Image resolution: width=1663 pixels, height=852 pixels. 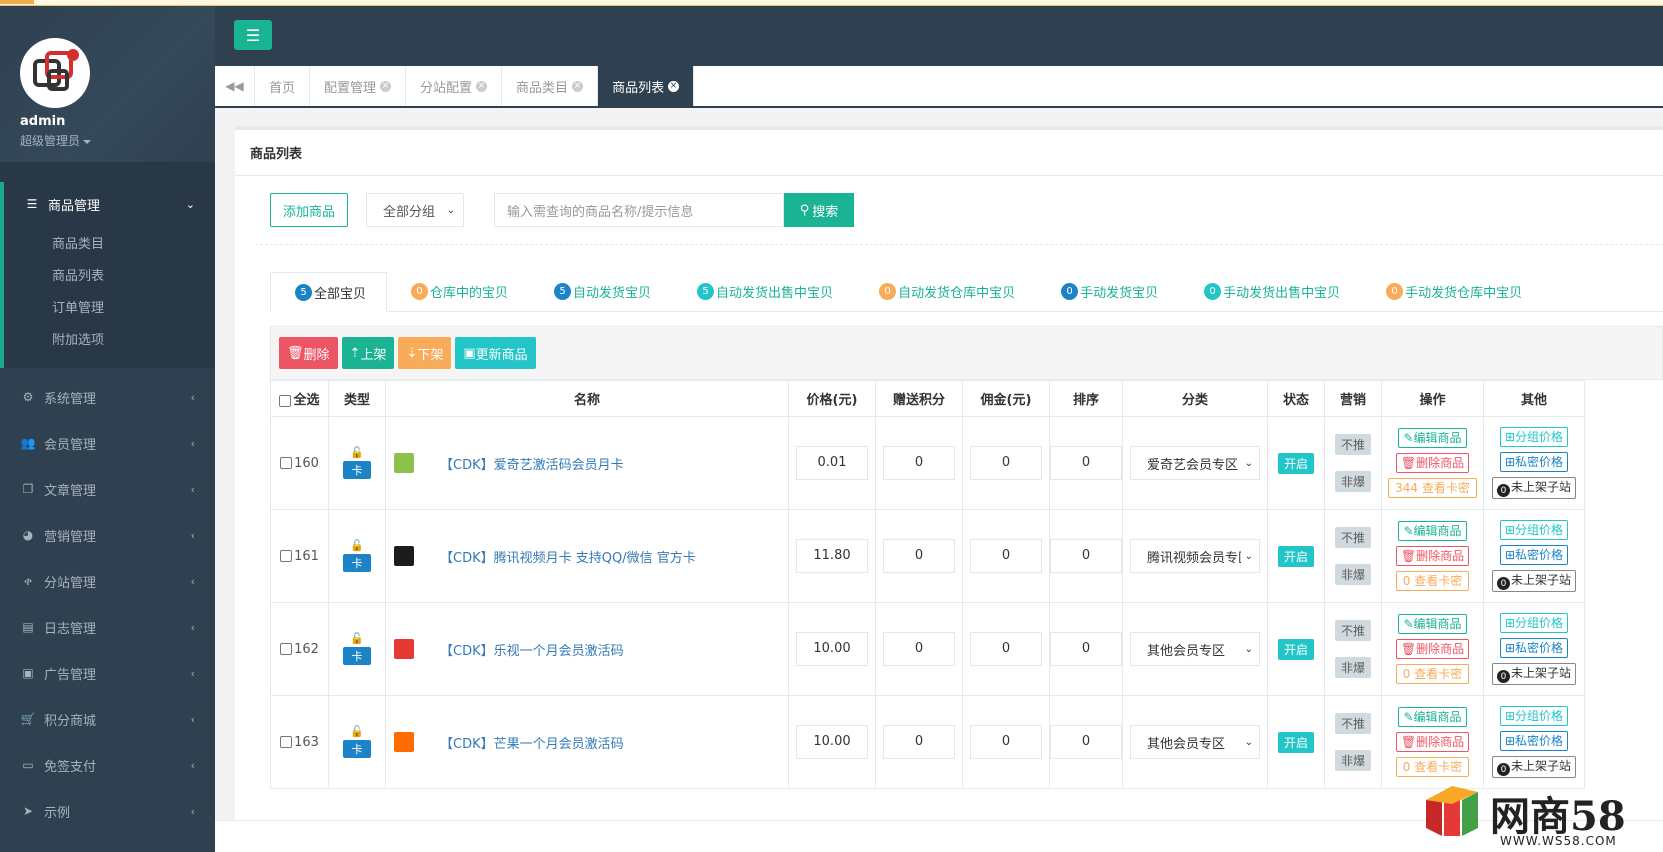 What do you see at coordinates (550, 86) in the screenshot?
I see `tab-goods-category: 商品类目 ×` at bounding box center [550, 86].